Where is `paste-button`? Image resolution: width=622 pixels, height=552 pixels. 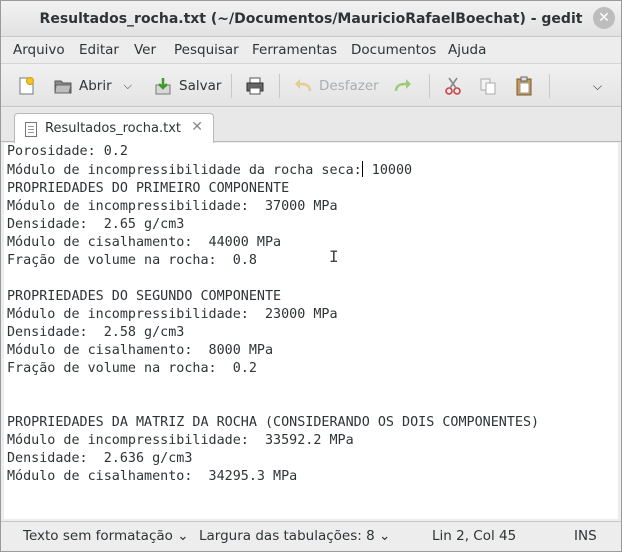
paste-button is located at coordinates (524, 86).